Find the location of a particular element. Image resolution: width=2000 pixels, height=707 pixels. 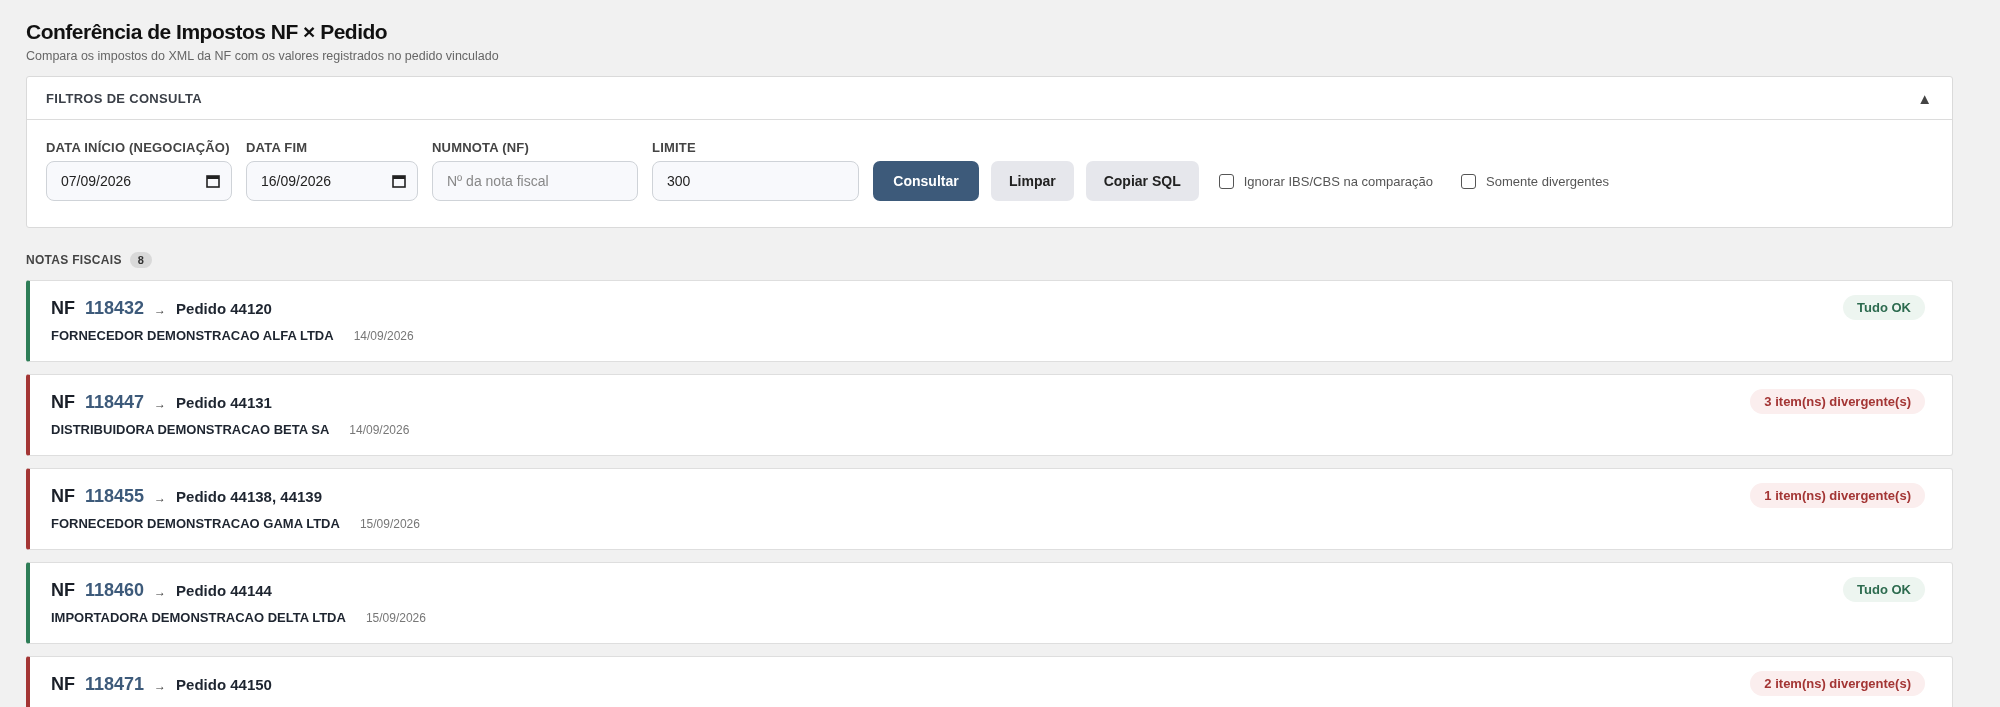

field-label: LIMITE is located at coordinates (674, 147).